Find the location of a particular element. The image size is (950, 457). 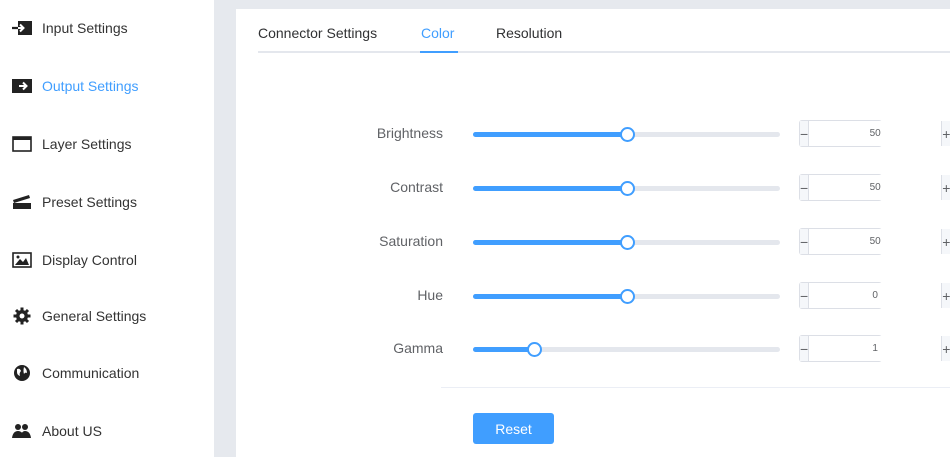

input-icon is located at coordinates (22, 28).